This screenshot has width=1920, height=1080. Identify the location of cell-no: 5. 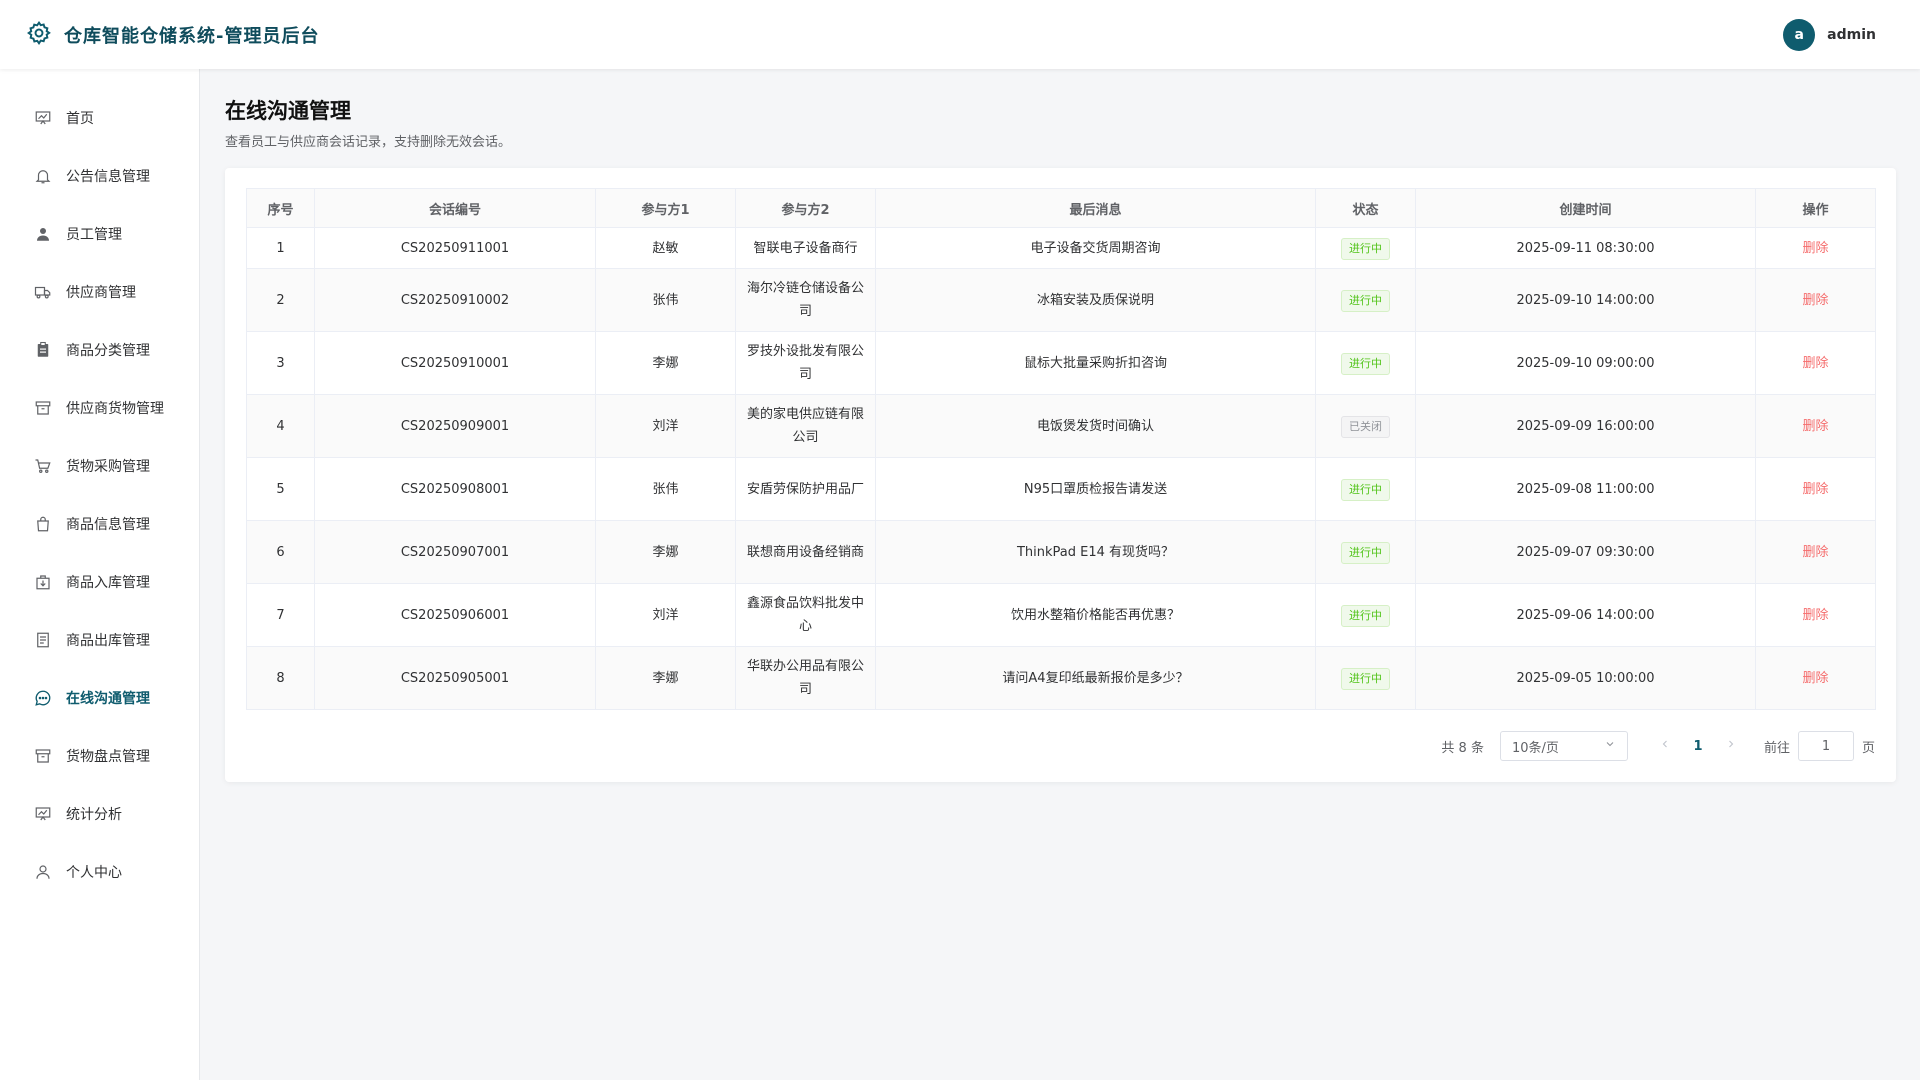
(280, 489).